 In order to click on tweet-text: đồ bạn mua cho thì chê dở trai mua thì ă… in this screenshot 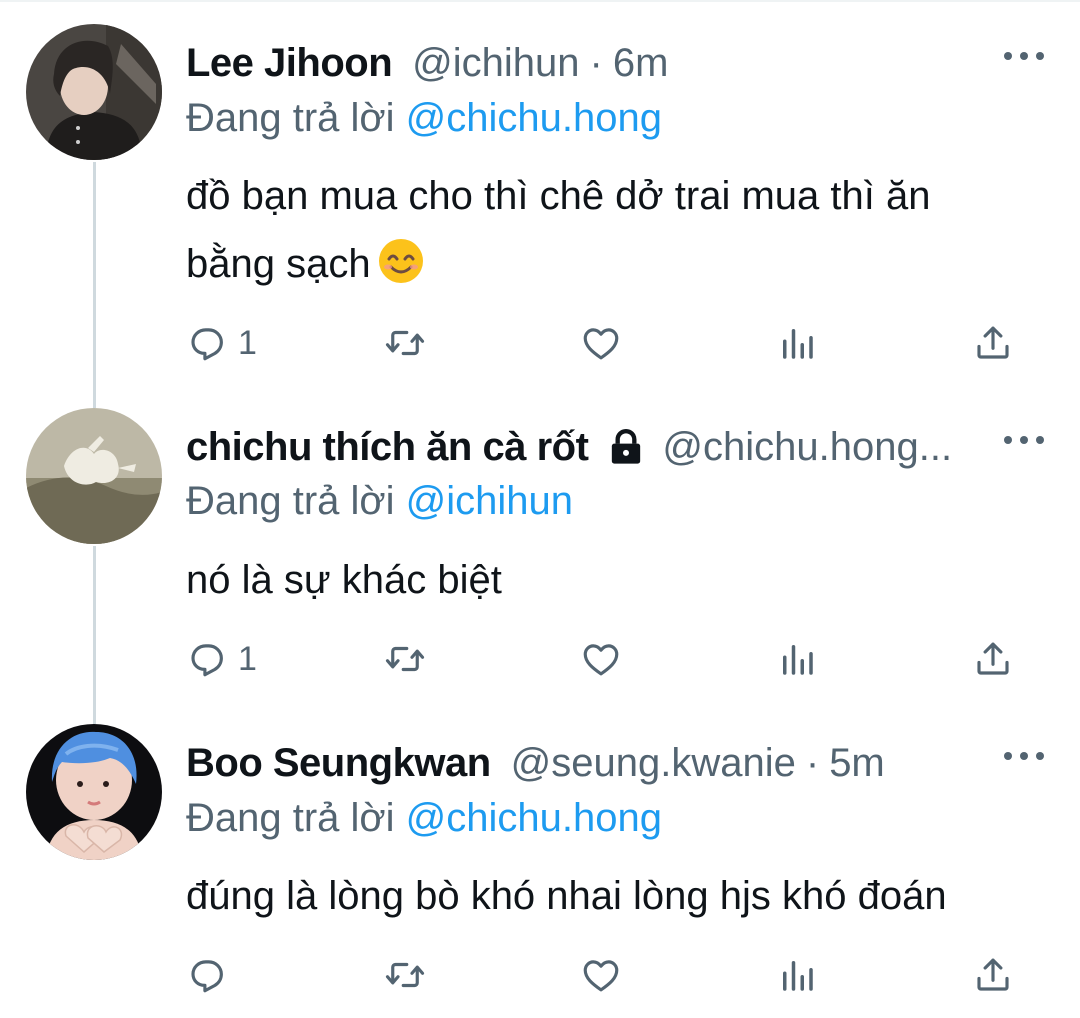, I will do `click(616, 230)`.